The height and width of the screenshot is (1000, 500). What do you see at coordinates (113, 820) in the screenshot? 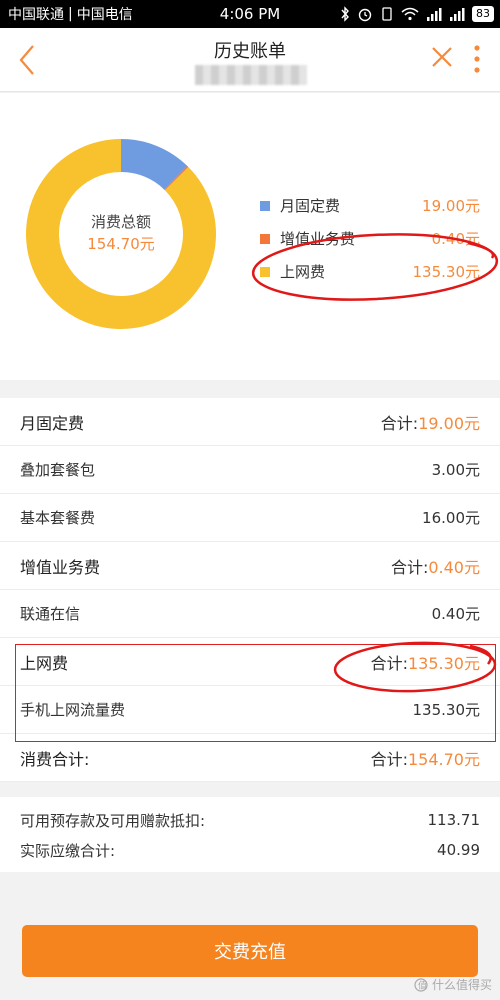
I see `summary-label: 可用预存款及可用赠款抵扣:` at bounding box center [113, 820].